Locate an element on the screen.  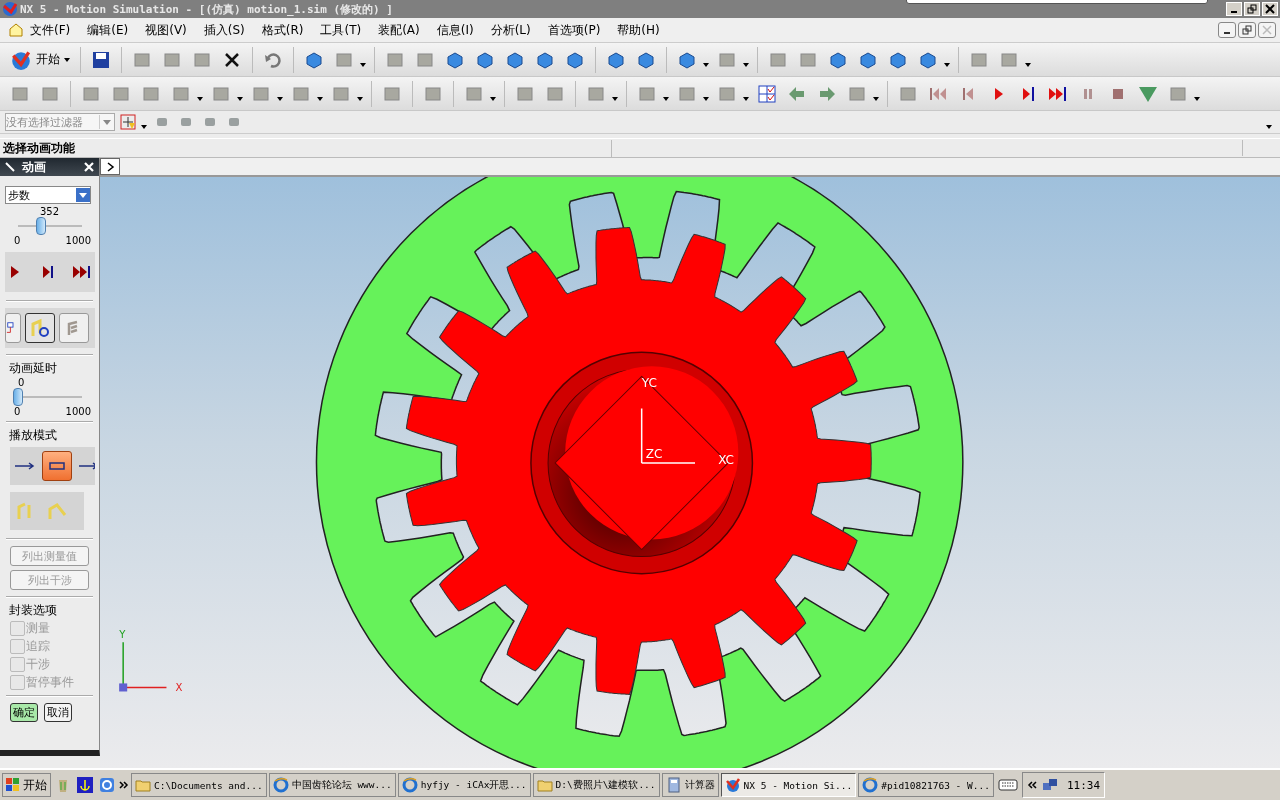
restore-button is located at coordinates (1247, 30).